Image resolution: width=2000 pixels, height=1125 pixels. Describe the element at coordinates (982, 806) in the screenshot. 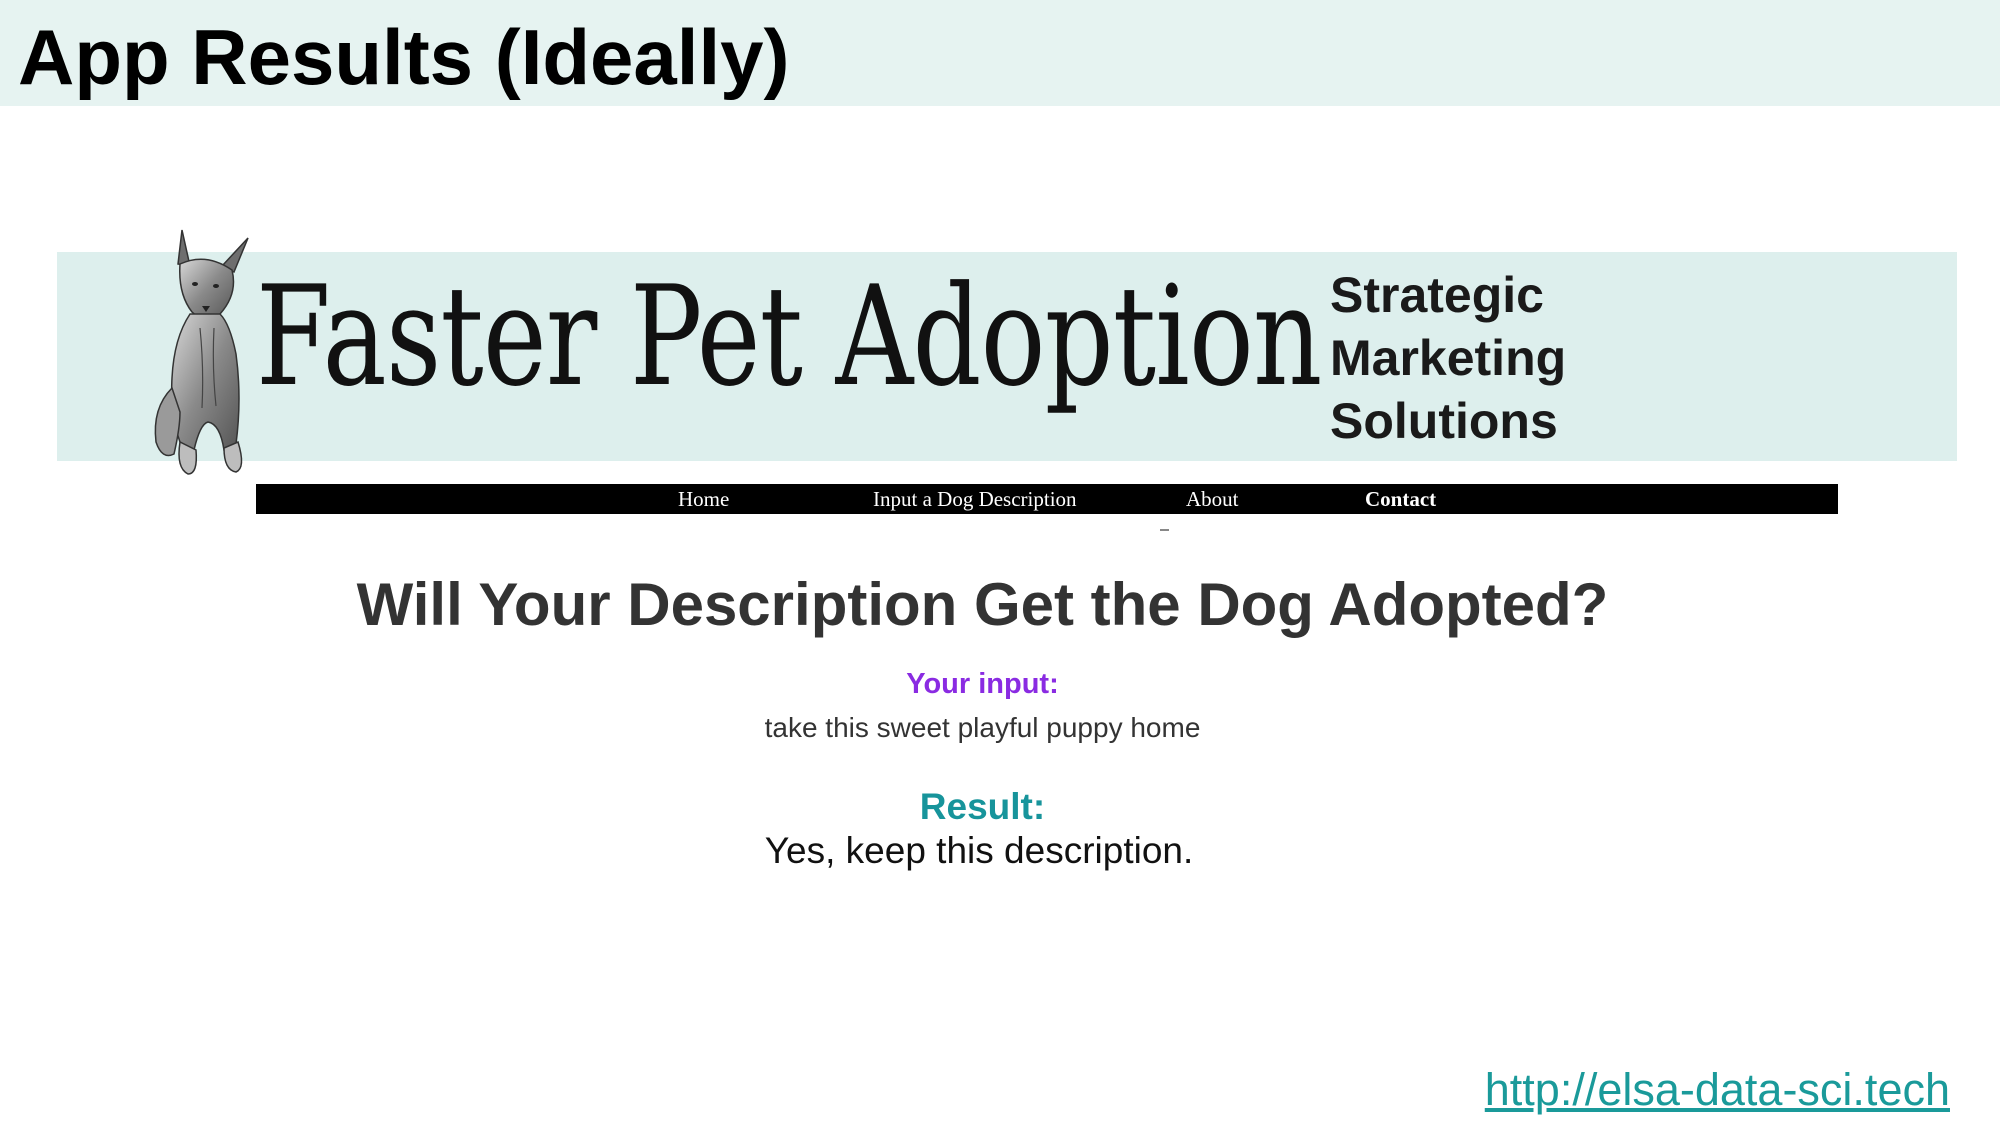

I see `result-label: Result:` at that location.